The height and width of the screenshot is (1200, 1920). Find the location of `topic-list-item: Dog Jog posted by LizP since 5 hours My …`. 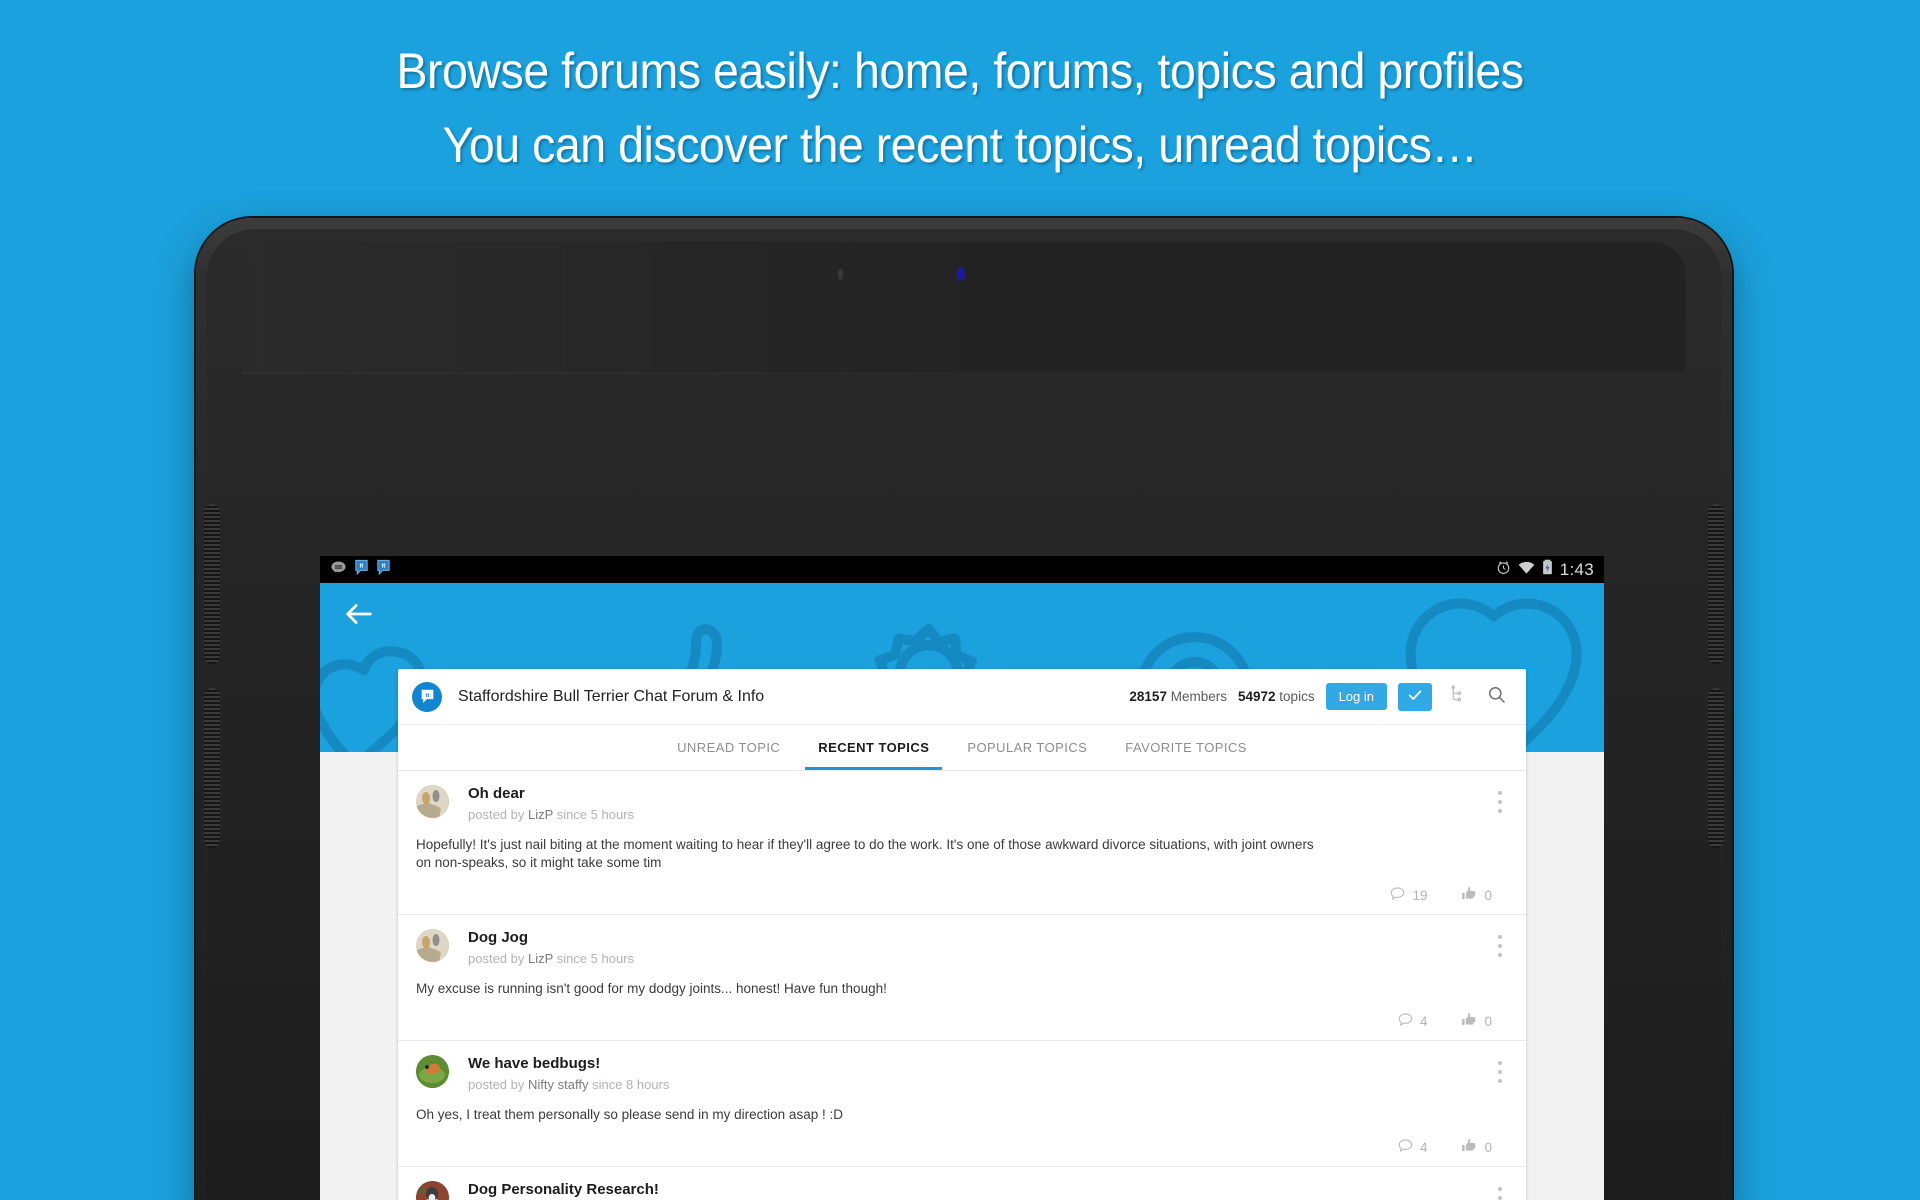

topic-list-item: Dog Jog posted by LizP since 5 hours My … is located at coordinates (962, 978).